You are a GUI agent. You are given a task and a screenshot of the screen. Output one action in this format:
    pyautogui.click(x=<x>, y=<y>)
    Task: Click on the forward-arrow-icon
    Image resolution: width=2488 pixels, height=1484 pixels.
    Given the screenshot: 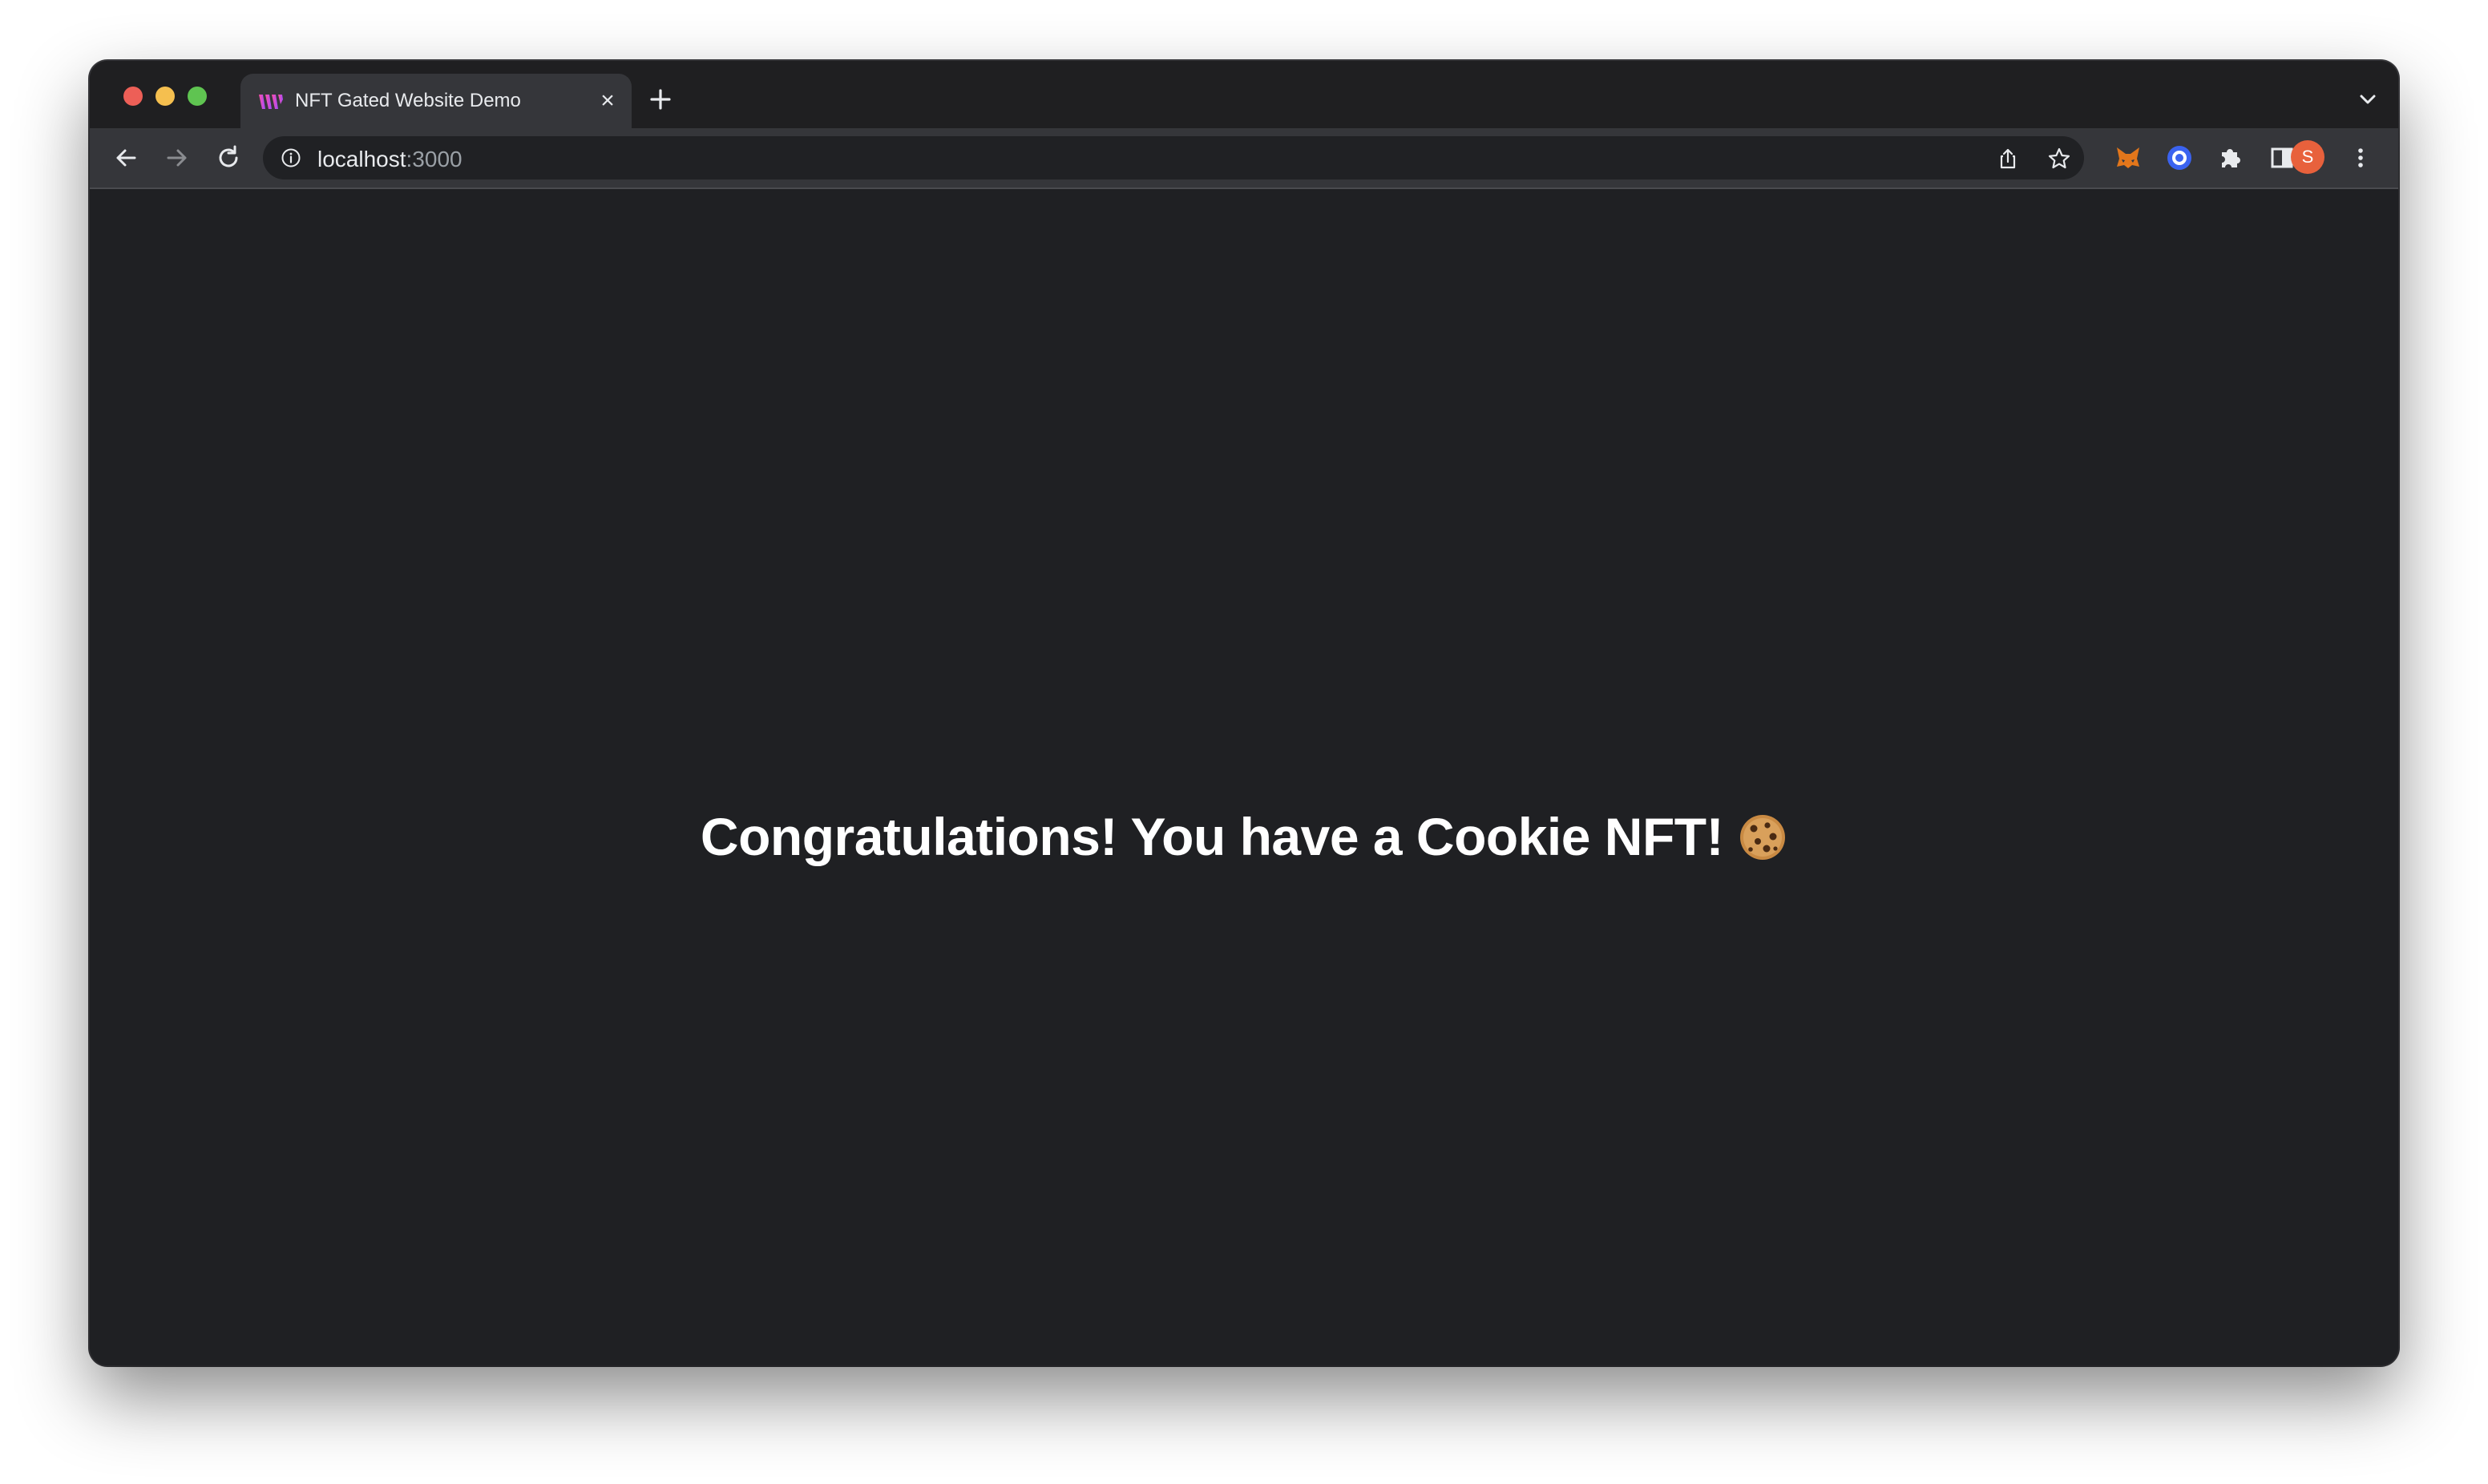 What is the action you would take?
    pyautogui.click(x=177, y=158)
    